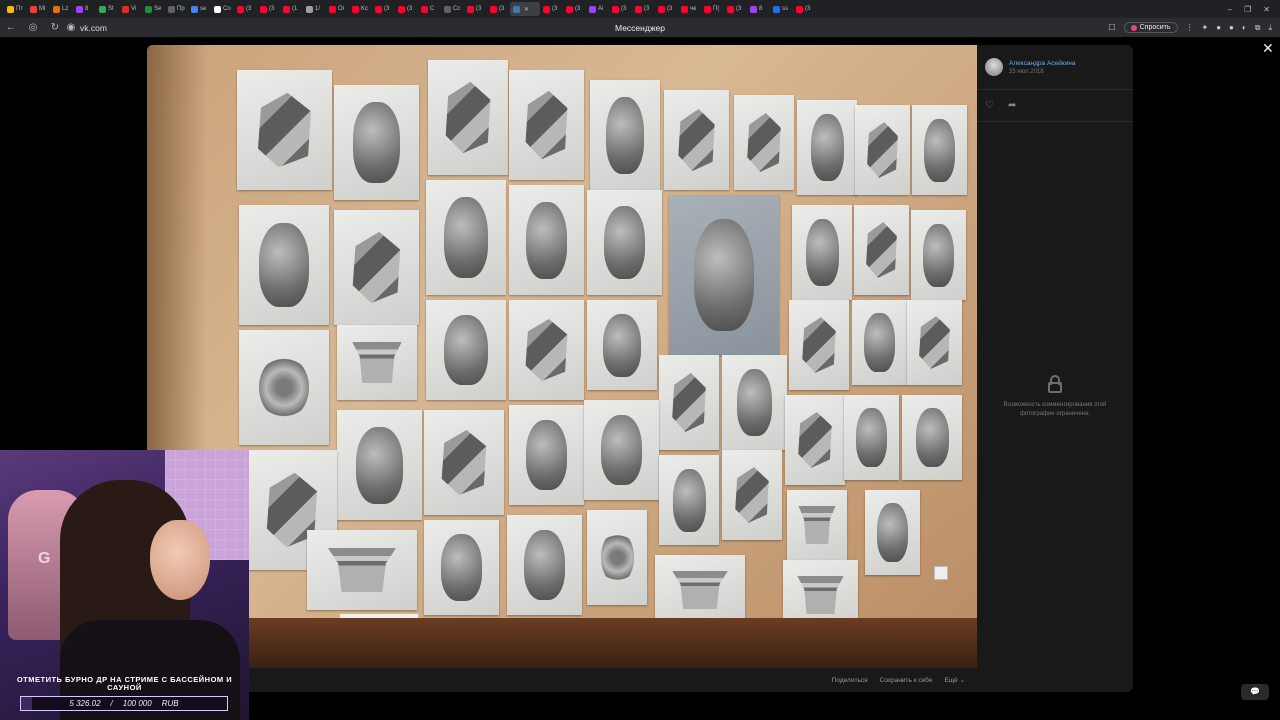 The height and width of the screenshot is (720, 1280). What do you see at coordinates (1111, 27) in the screenshot?
I see `bookmark-icon: ☐` at bounding box center [1111, 27].